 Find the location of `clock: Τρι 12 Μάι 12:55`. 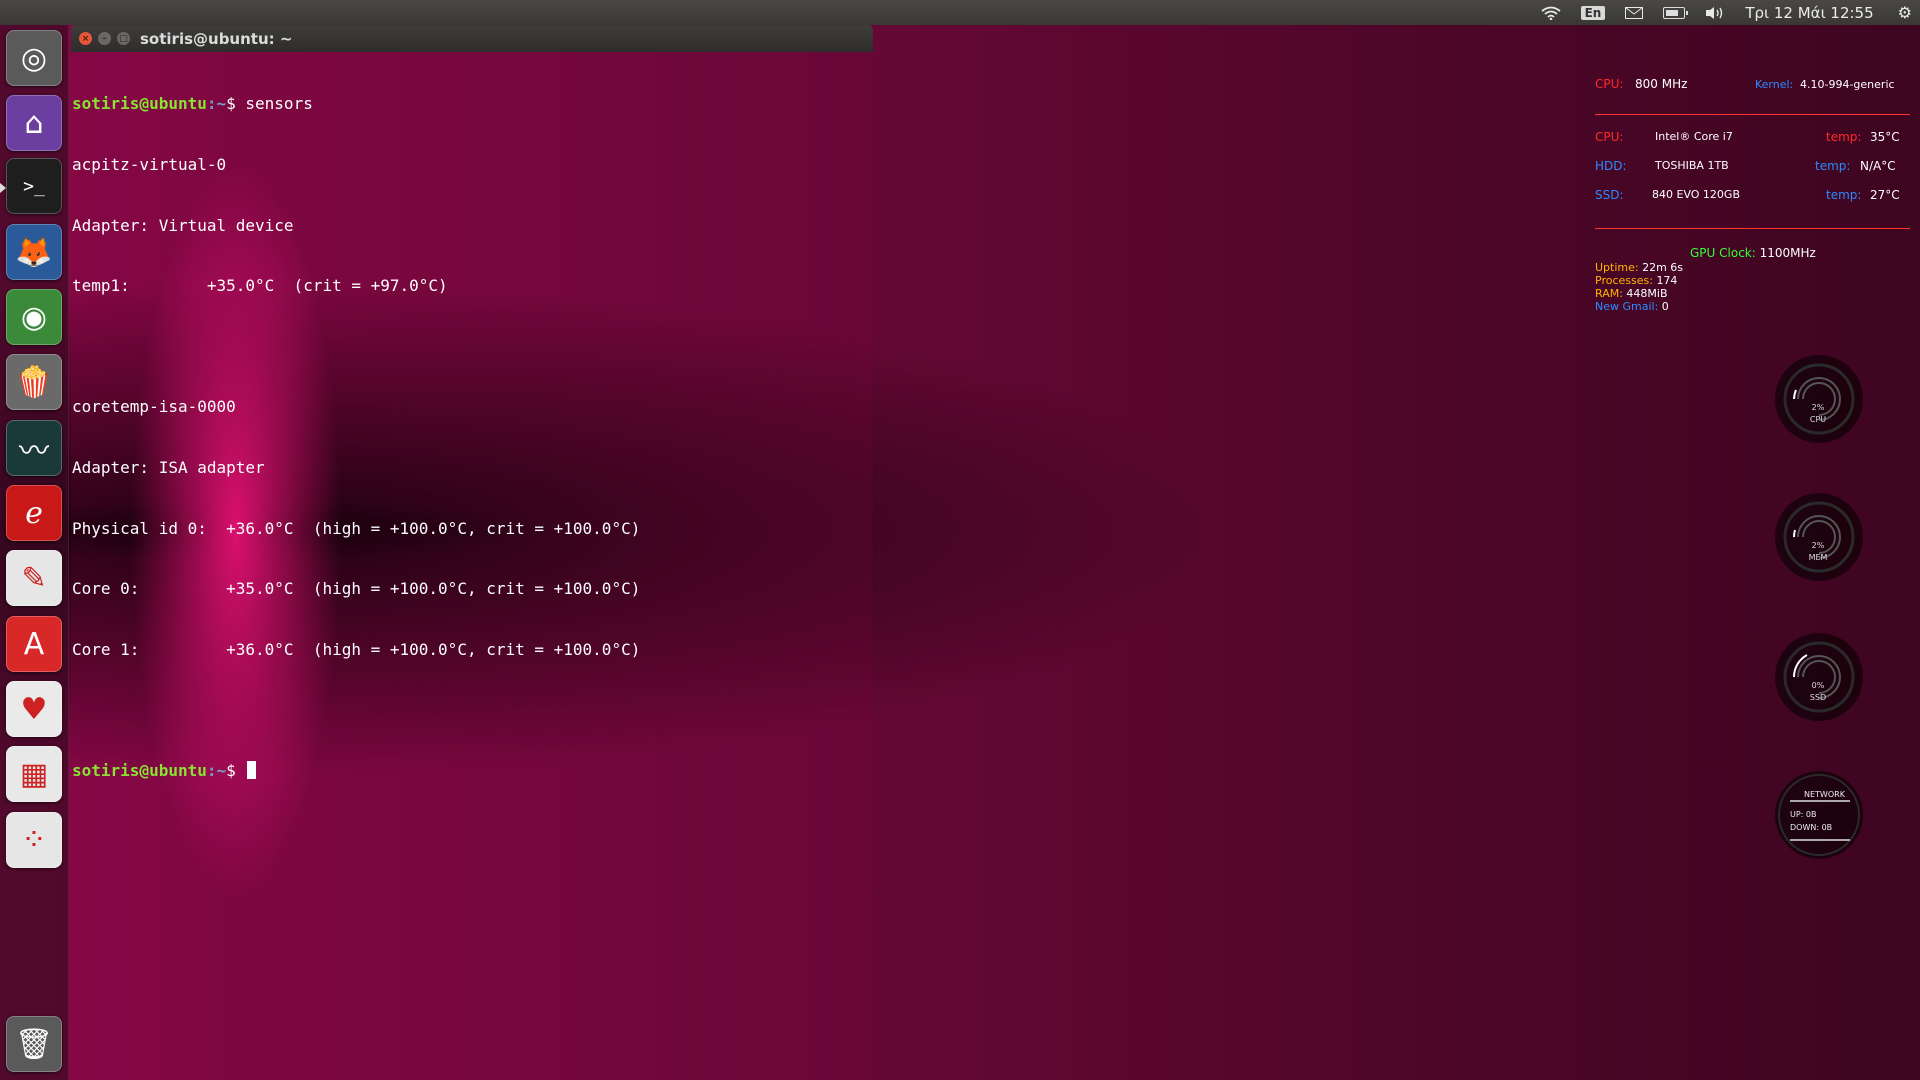

clock: Τρι 12 Μάι 12:55 is located at coordinates (1809, 13).